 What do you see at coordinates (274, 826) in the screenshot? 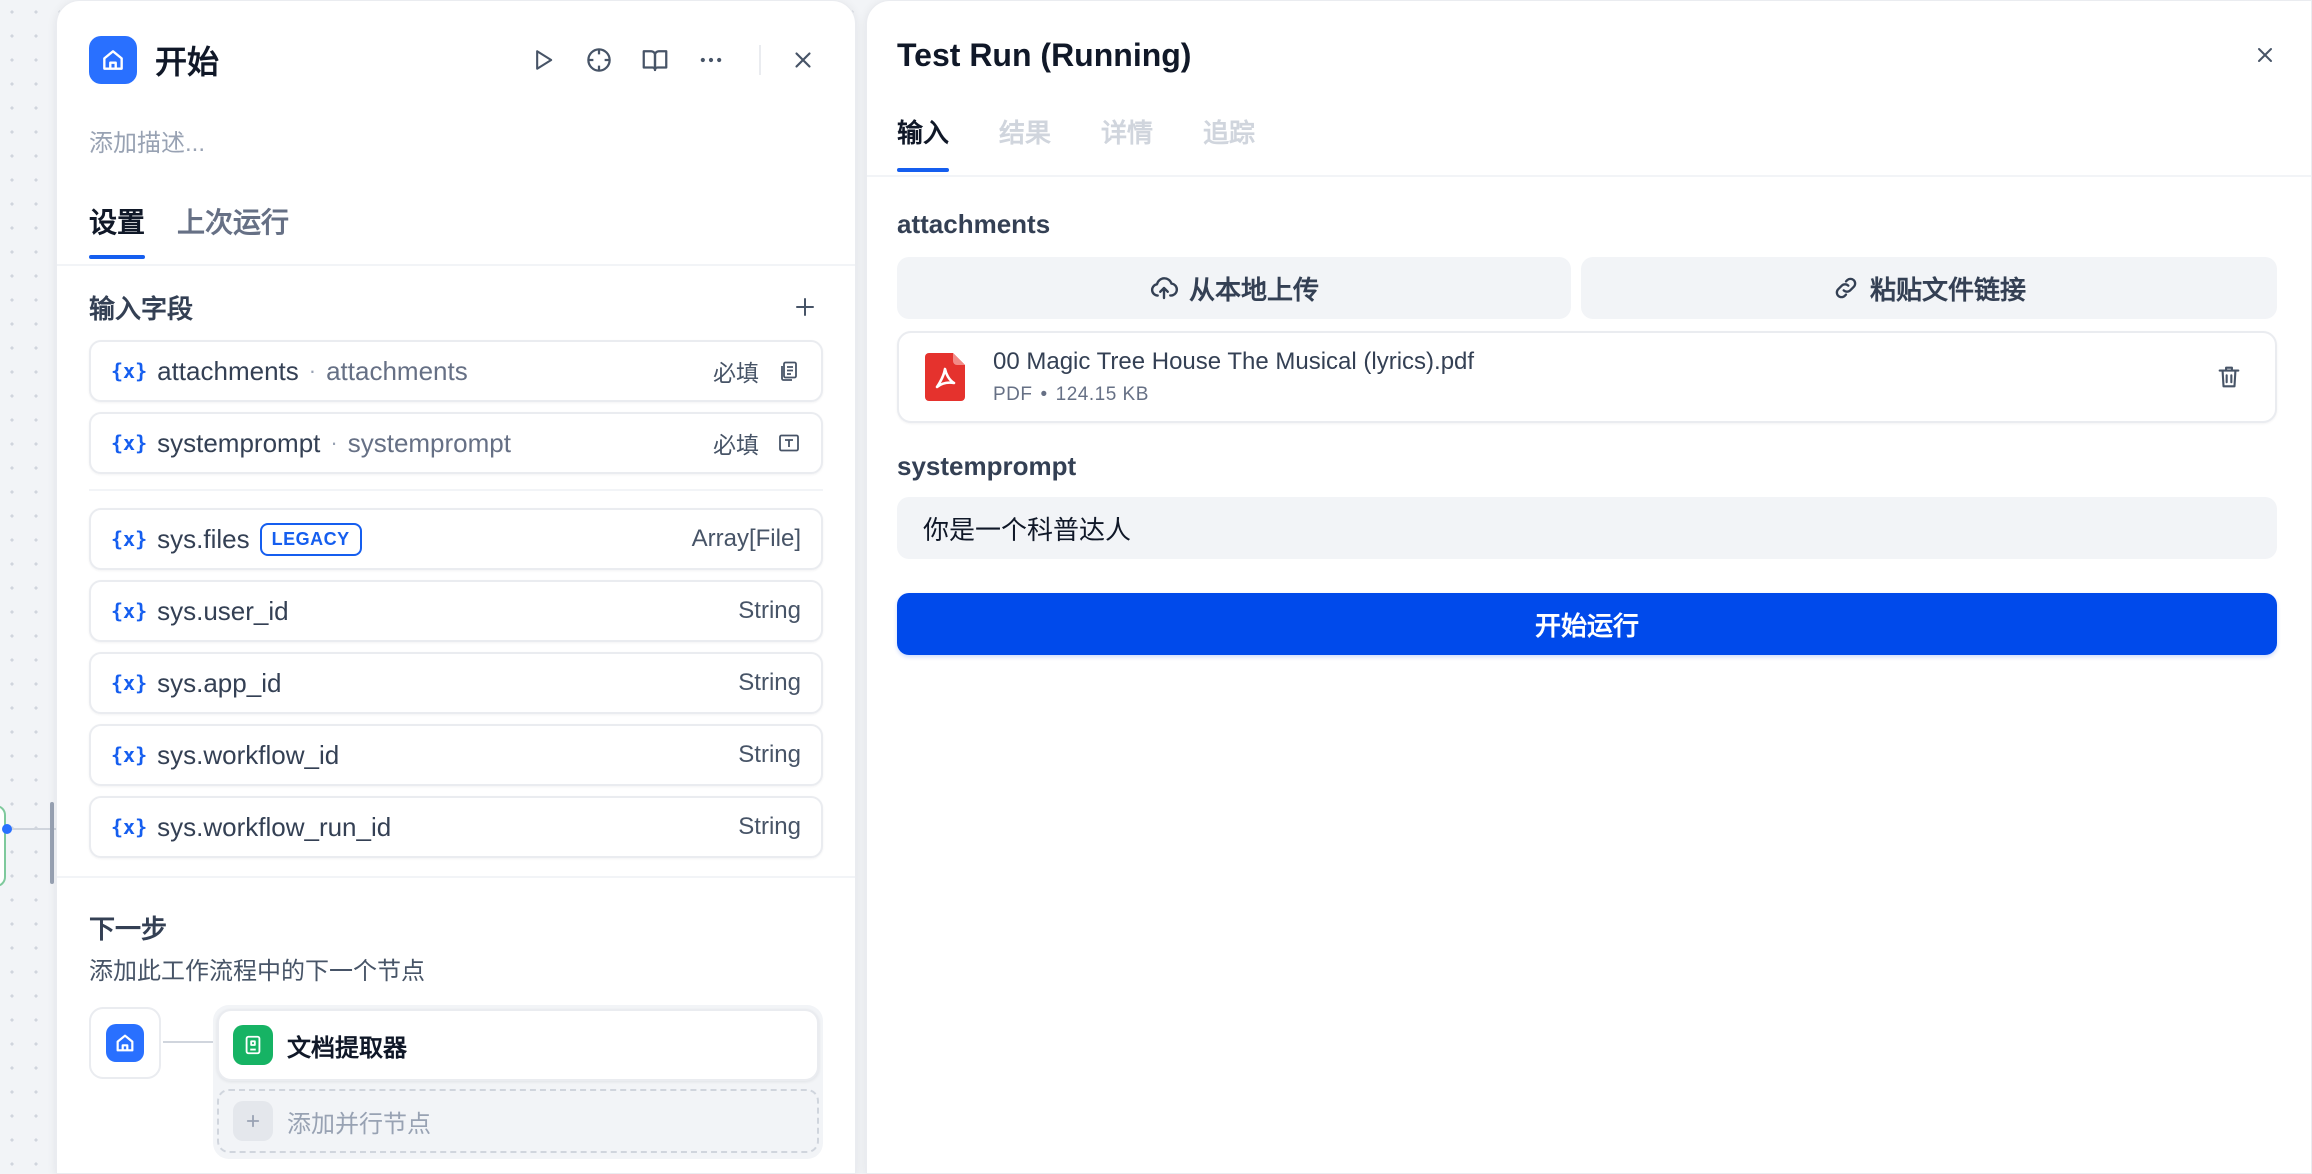
I see `system-var-name: sys.workflow_run_id` at bounding box center [274, 826].